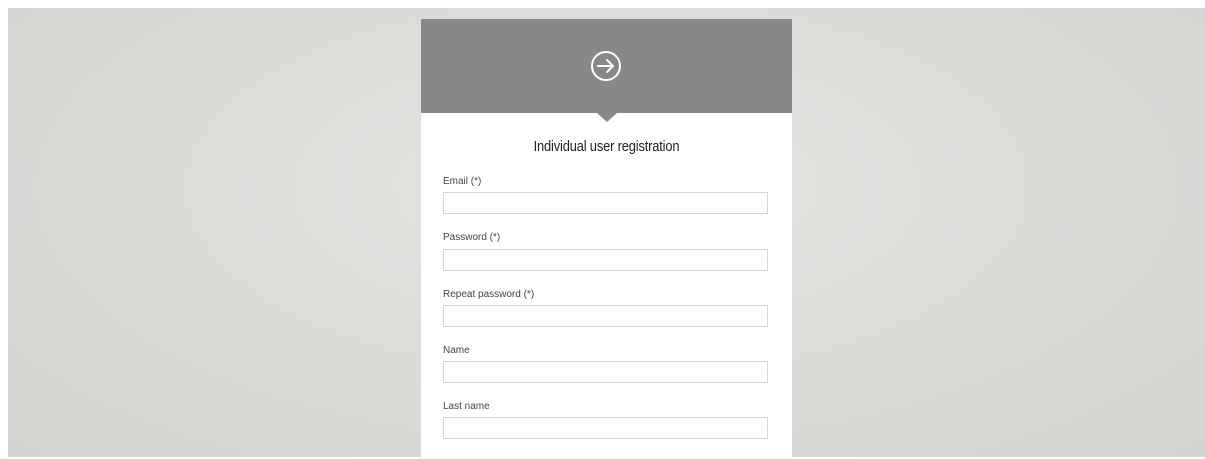 The image size is (1205, 459). What do you see at coordinates (605, 203) in the screenshot?
I see `email-input` at bounding box center [605, 203].